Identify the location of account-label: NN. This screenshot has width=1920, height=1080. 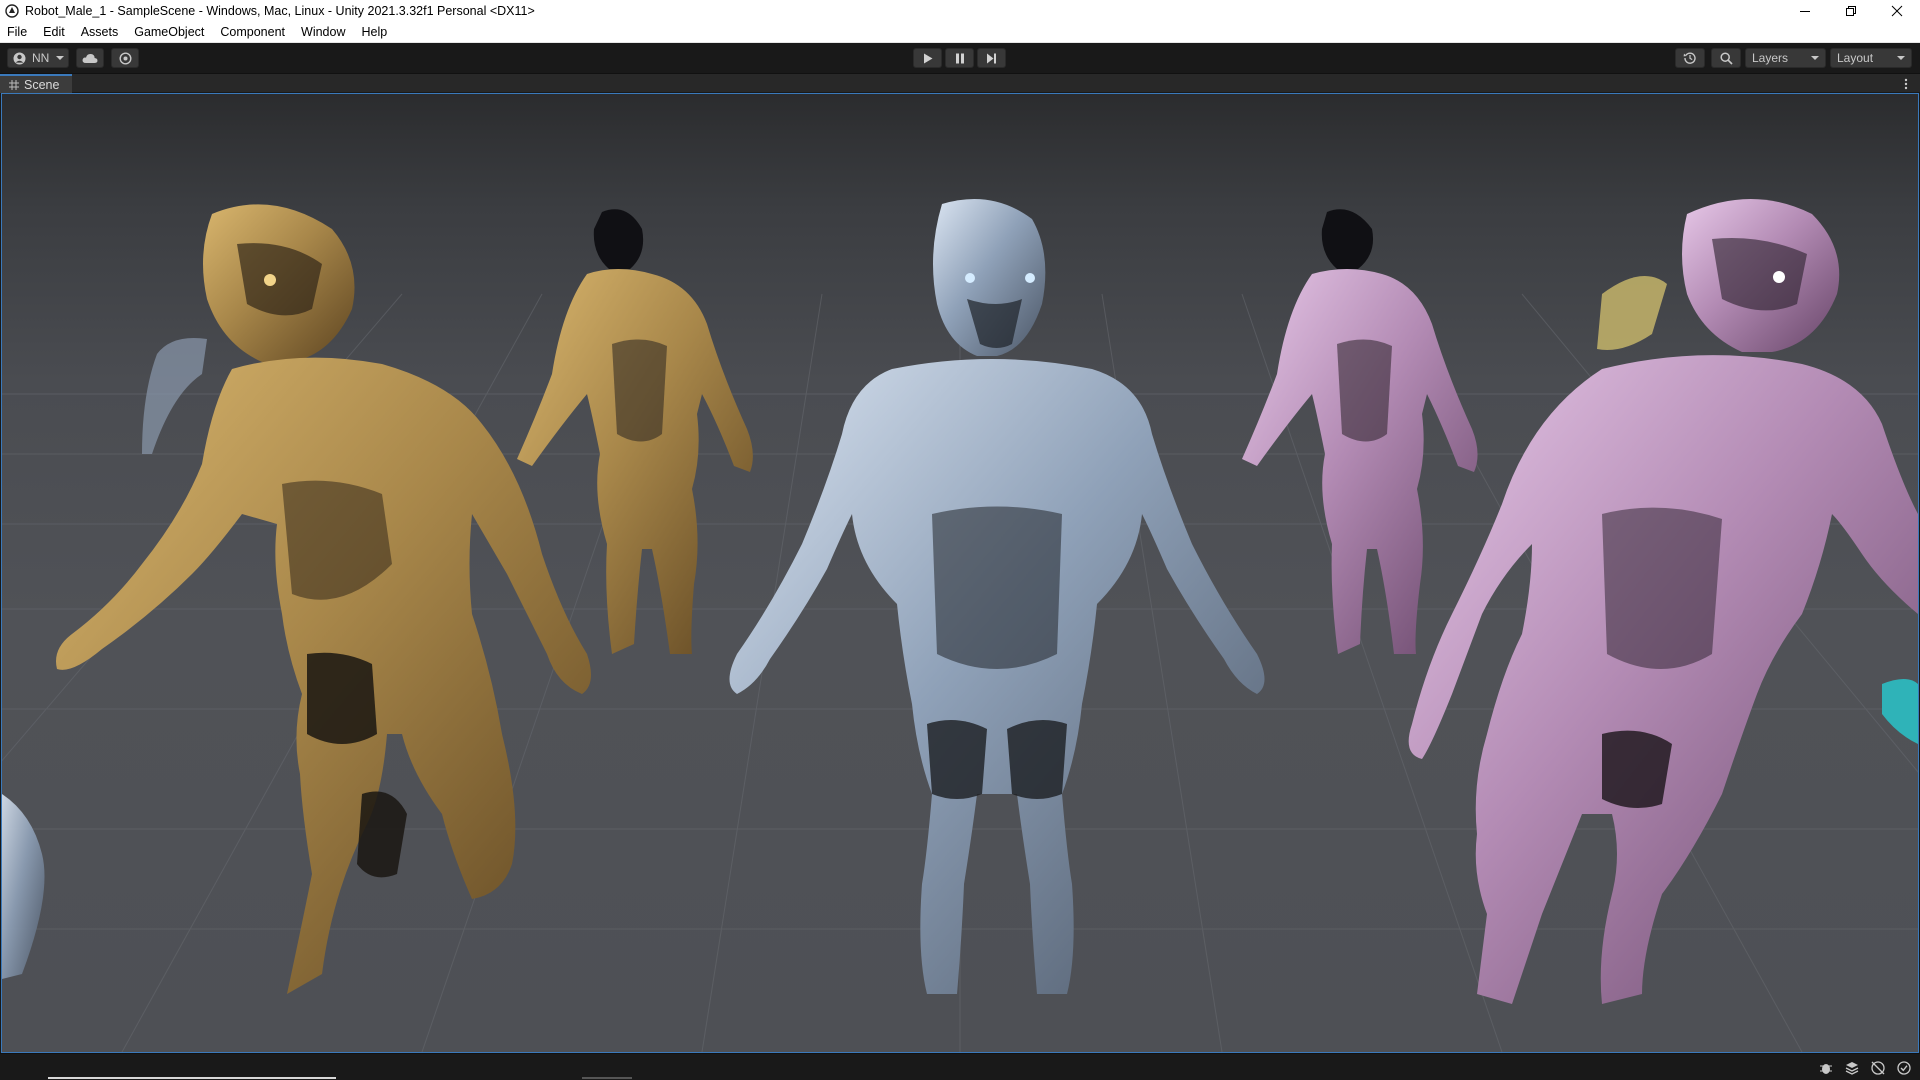
(41, 58).